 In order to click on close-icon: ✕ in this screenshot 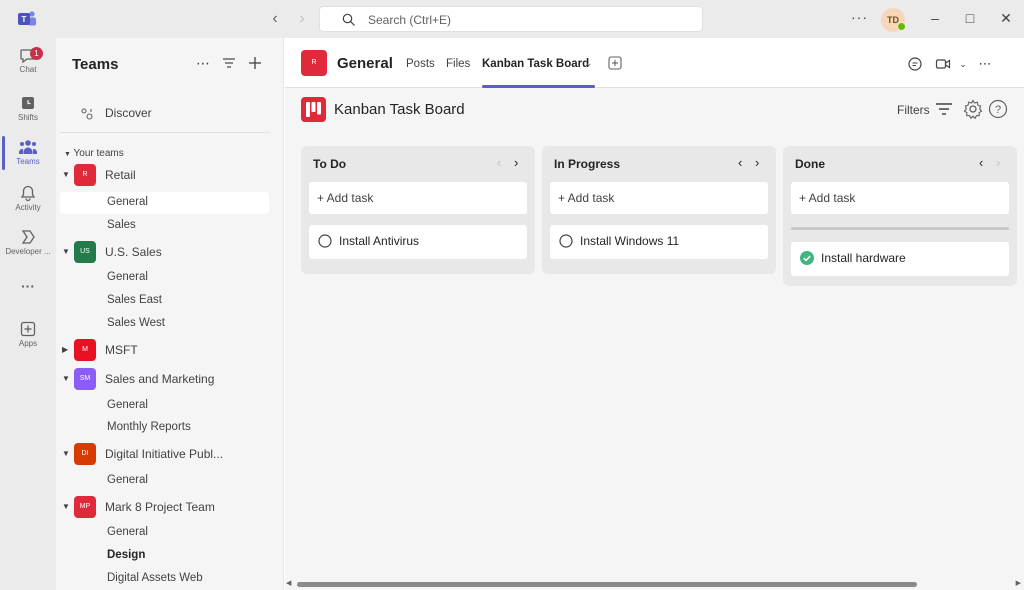, I will do `click(1006, 18)`.